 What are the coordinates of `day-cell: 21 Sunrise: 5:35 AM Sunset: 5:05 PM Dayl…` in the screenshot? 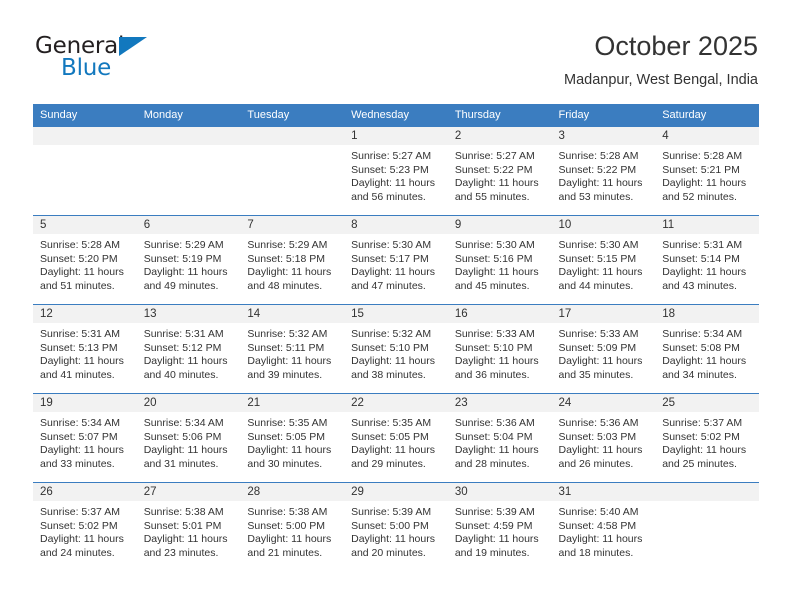 It's located at (292, 438).